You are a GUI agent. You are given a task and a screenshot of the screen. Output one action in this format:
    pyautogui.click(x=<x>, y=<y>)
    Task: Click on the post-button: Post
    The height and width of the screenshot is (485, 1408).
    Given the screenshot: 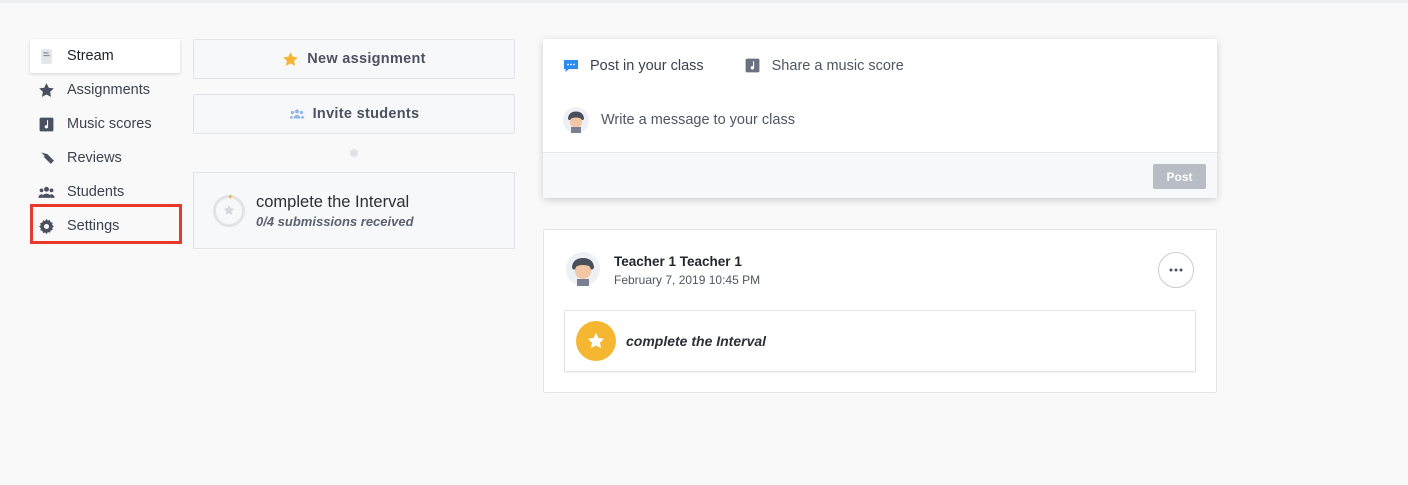 What is the action you would take?
    pyautogui.click(x=1179, y=176)
    